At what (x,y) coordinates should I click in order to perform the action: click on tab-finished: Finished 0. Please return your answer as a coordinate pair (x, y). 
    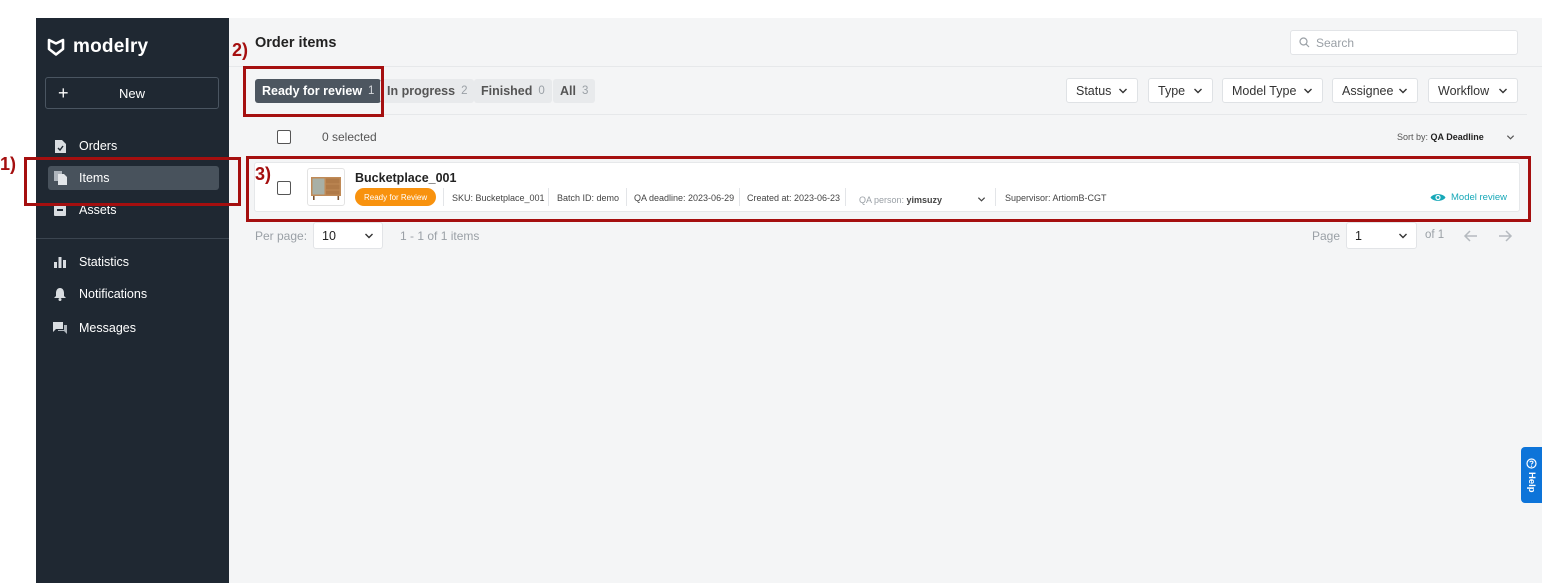
    Looking at the image, I should click on (513, 91).